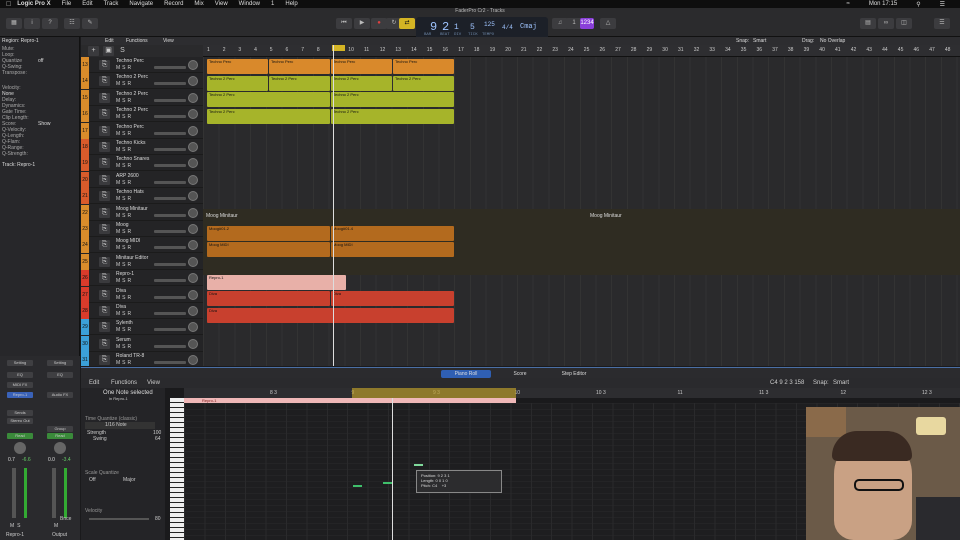  I want to click on time-quantize-select: 1/16 Note, so click(120, 425).